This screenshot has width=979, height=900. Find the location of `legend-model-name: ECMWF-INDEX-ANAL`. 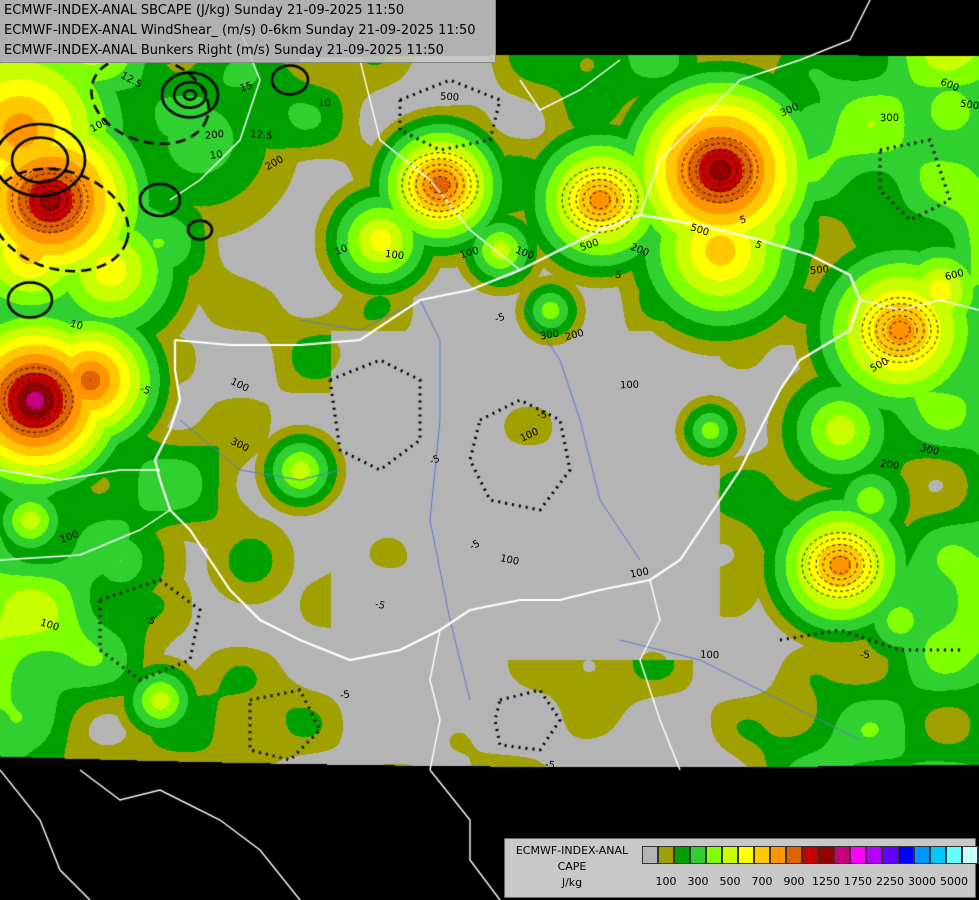

legend-model-name: ECMWF-INDEX-ANAL is located at coordinates (572, 850).